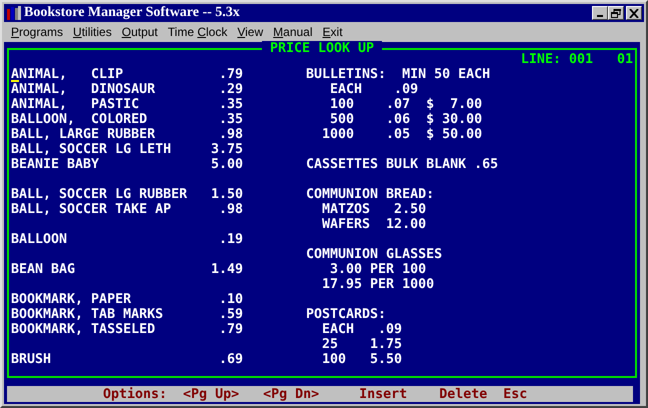 The image size is (648, 408). What do you see at coordinates (374, 224) in the screenshot?
I see `price-line: WAFERS 12.00` at bounding box center [374, 224].